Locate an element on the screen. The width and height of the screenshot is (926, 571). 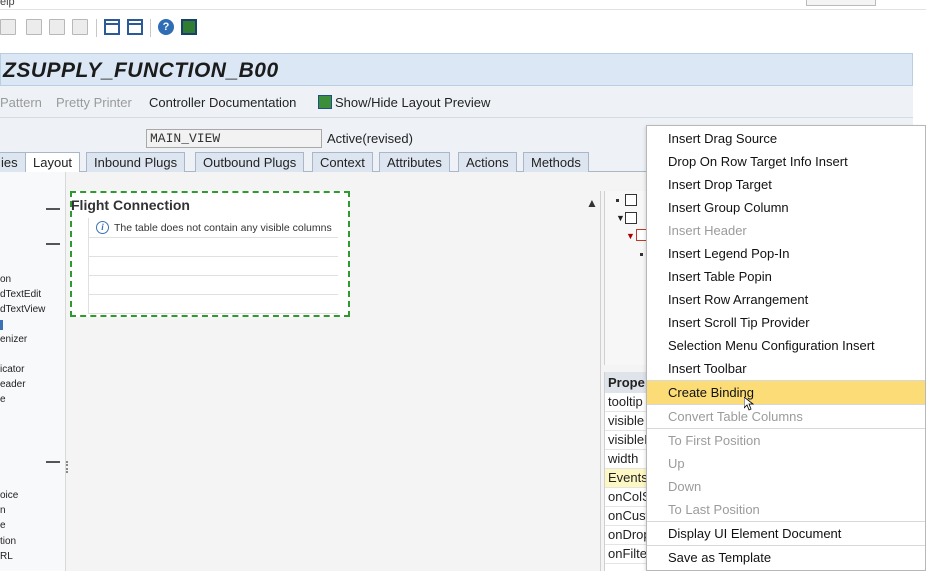
monitor-icon is located at coordinates (189, 27).